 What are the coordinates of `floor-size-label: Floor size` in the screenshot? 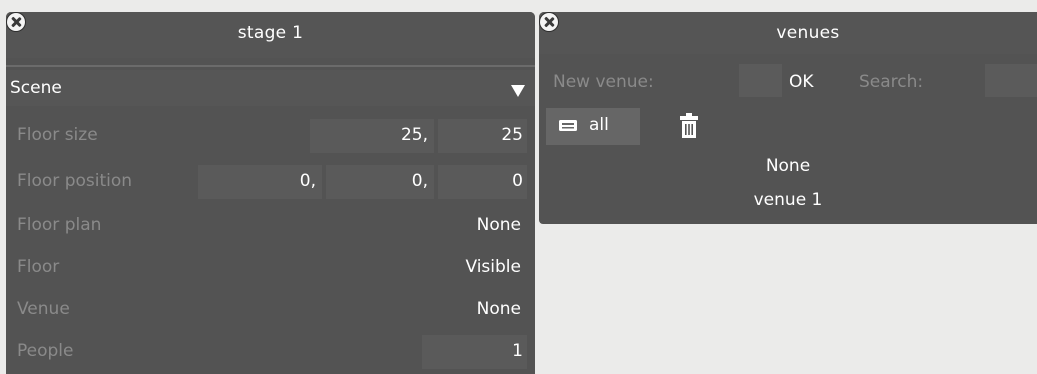 It's located at (57, 135).